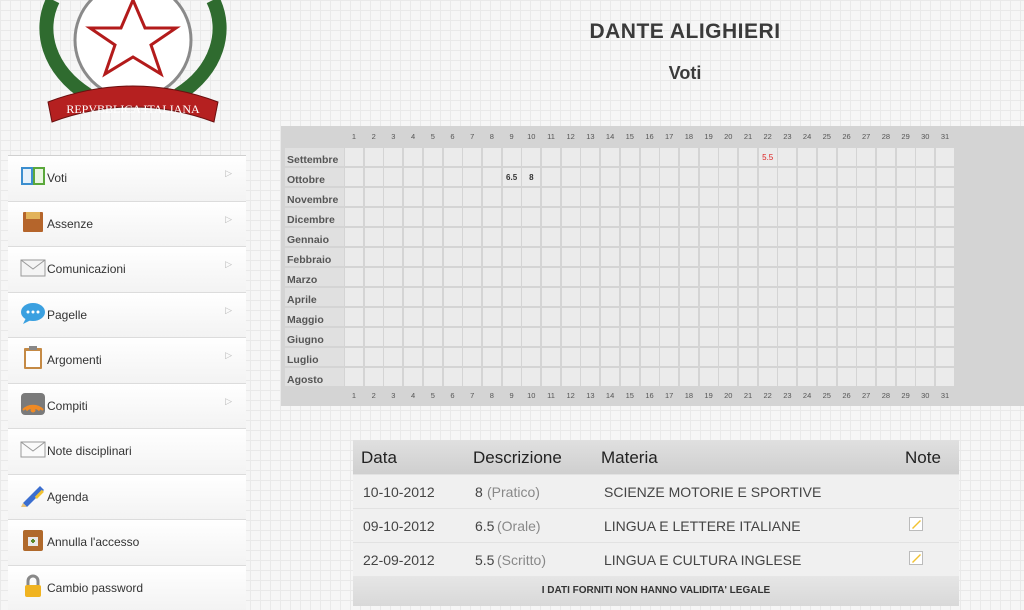 Image resolution: width=1024 pixels, height=610 pixels. What do you see at coordinates (57, 178) in the screenshot?
I see `sidebar-item-label: Voti` at bounding box center [57, 178].